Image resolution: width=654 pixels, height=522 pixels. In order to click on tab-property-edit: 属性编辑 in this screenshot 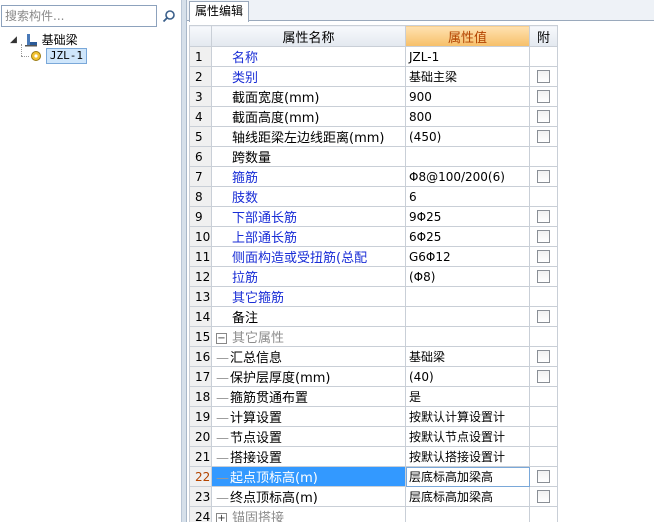, I will do `click(219, 11)`.